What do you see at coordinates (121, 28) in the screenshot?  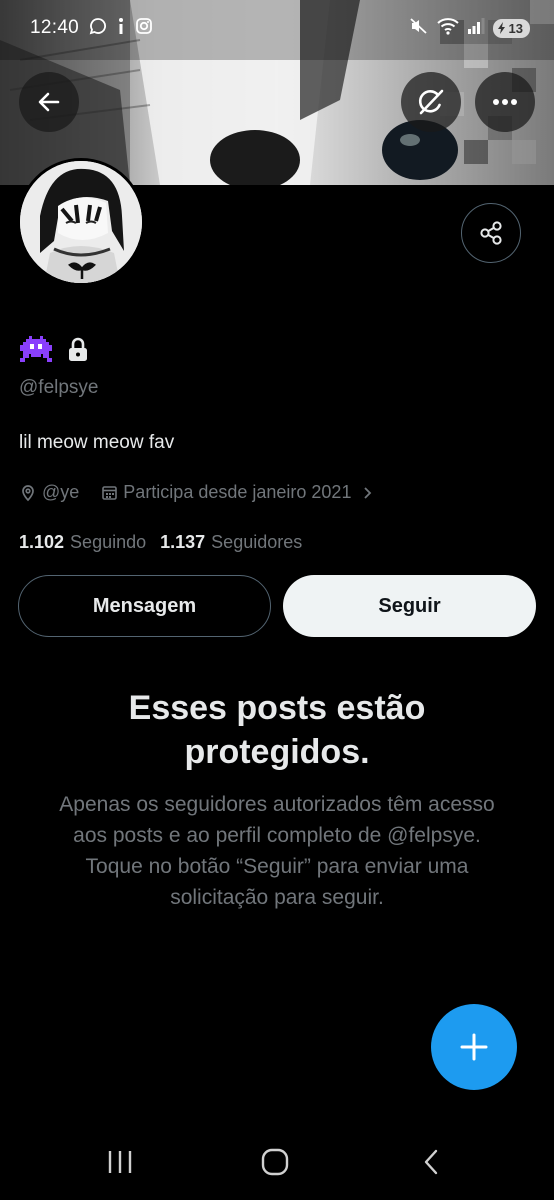 I see `info-notification-icon` at bounding box center [121, 28].